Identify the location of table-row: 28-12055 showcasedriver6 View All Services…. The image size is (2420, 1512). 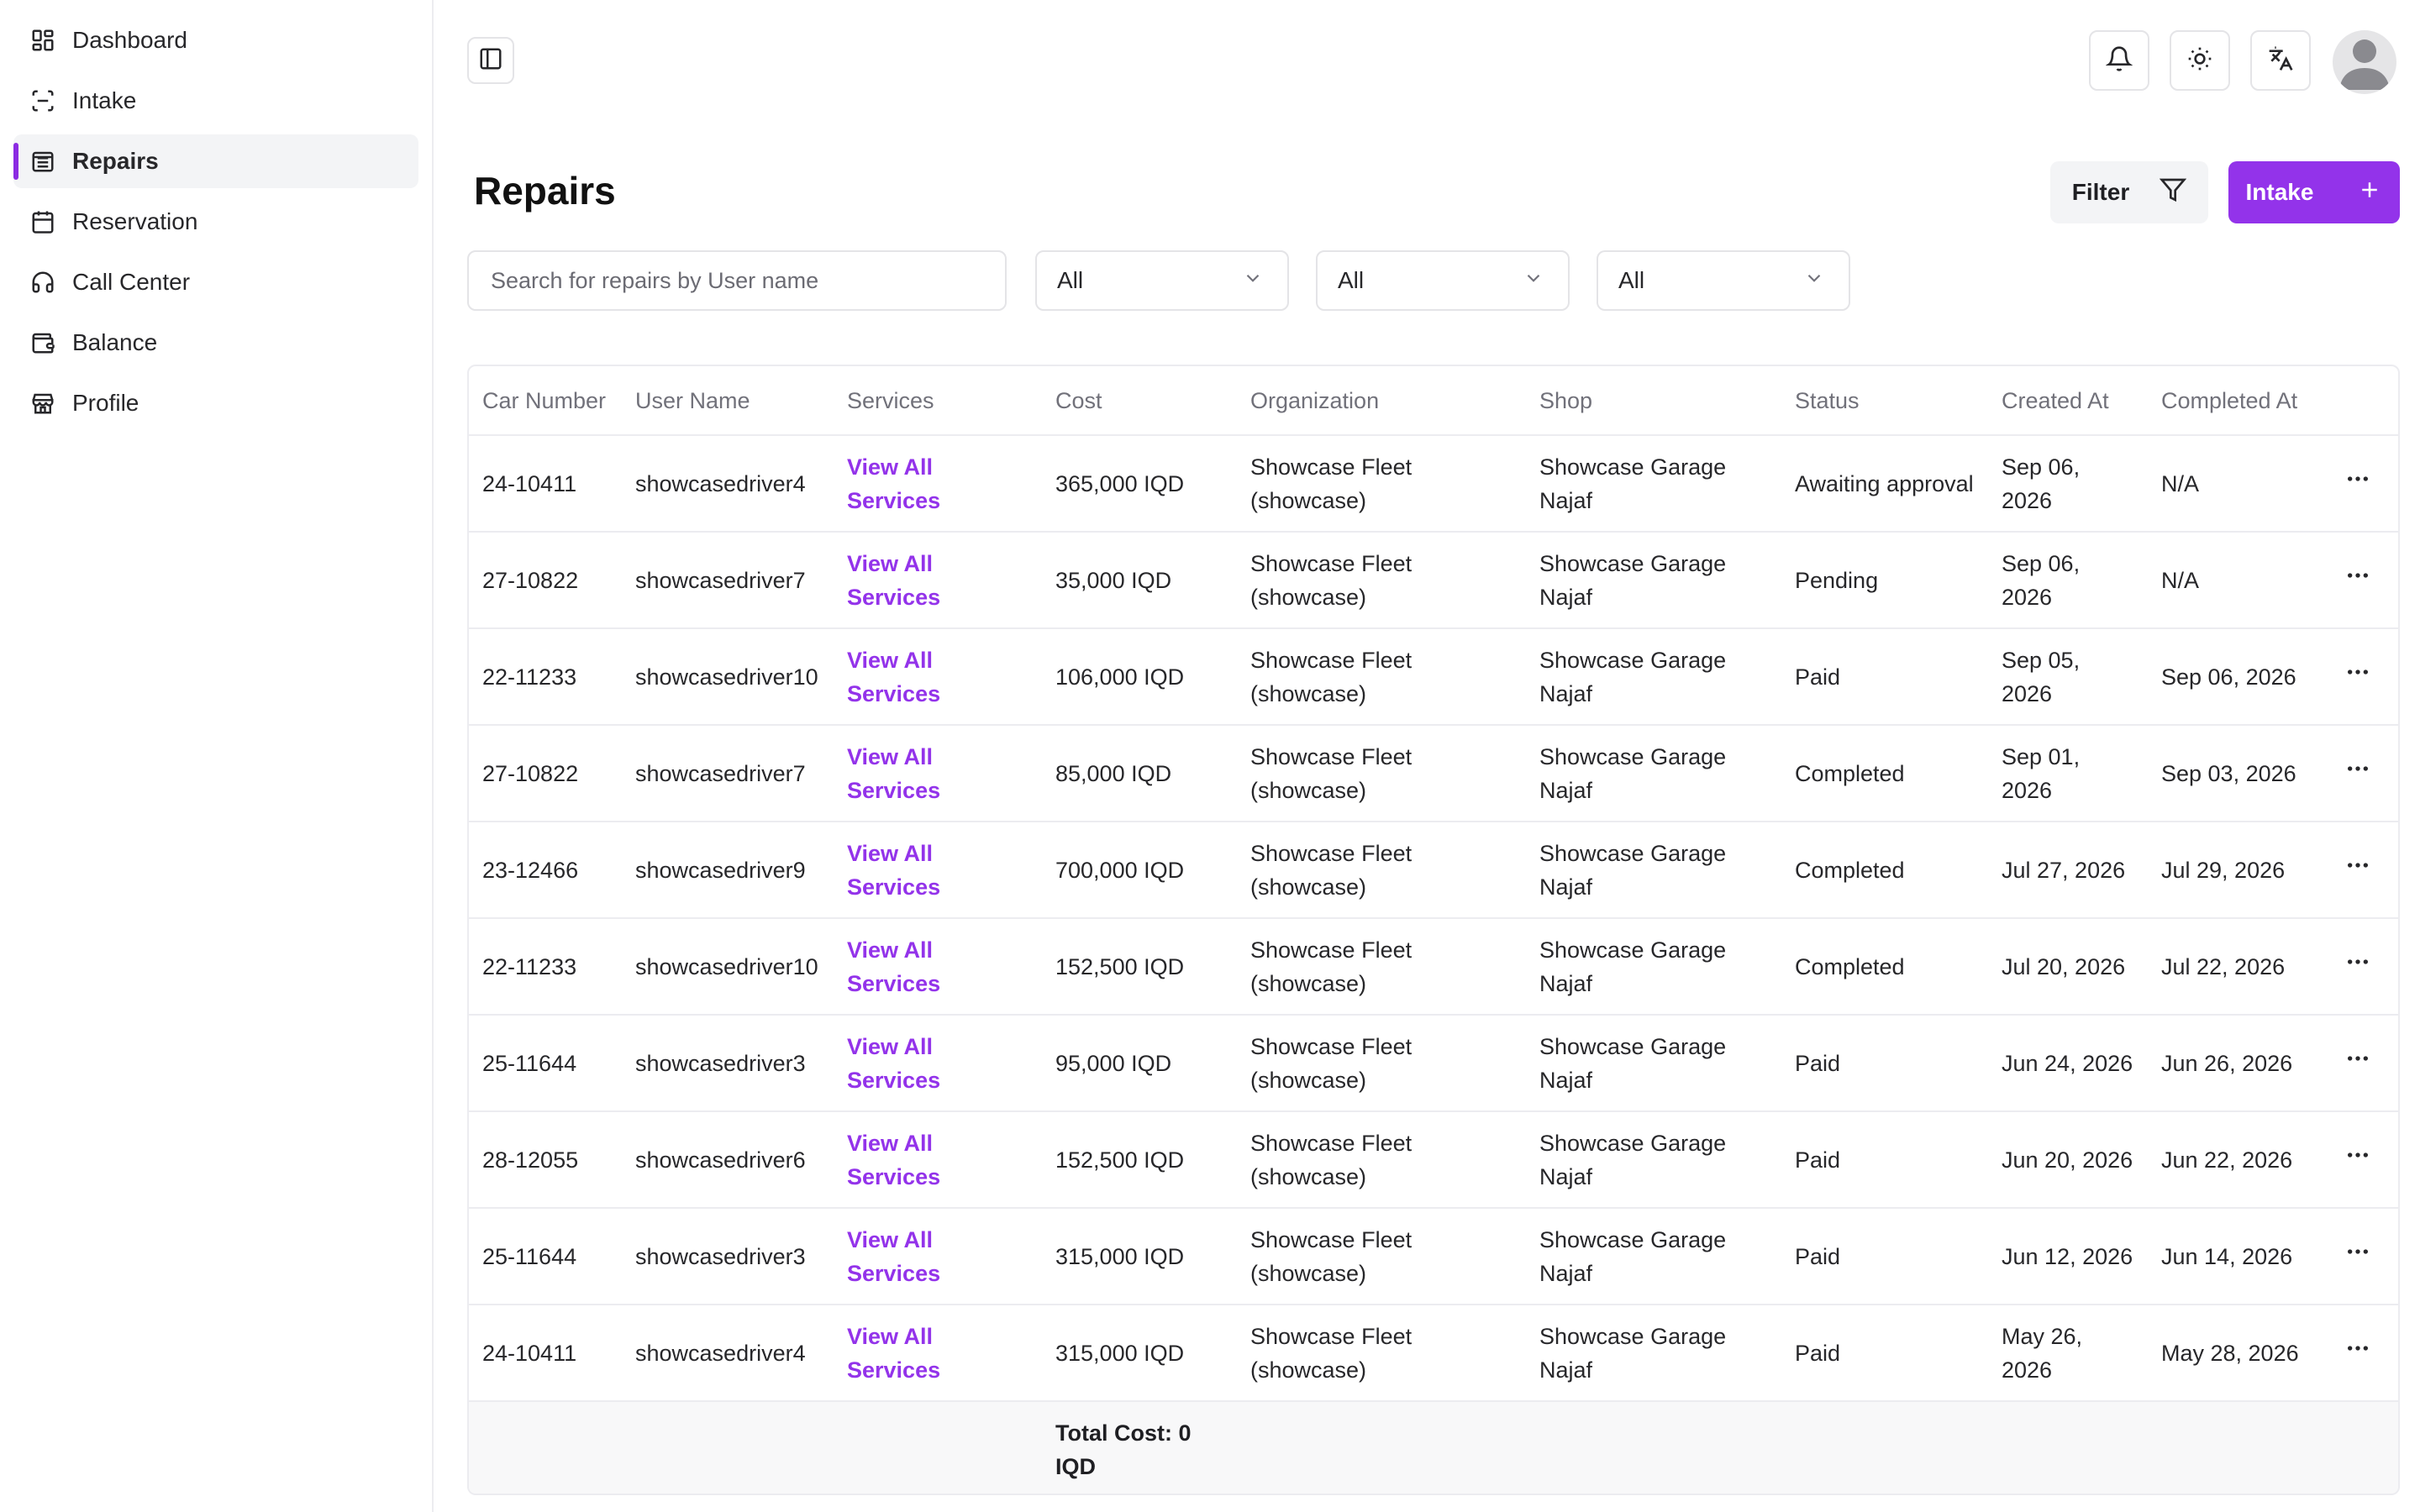
(1434, 1160).